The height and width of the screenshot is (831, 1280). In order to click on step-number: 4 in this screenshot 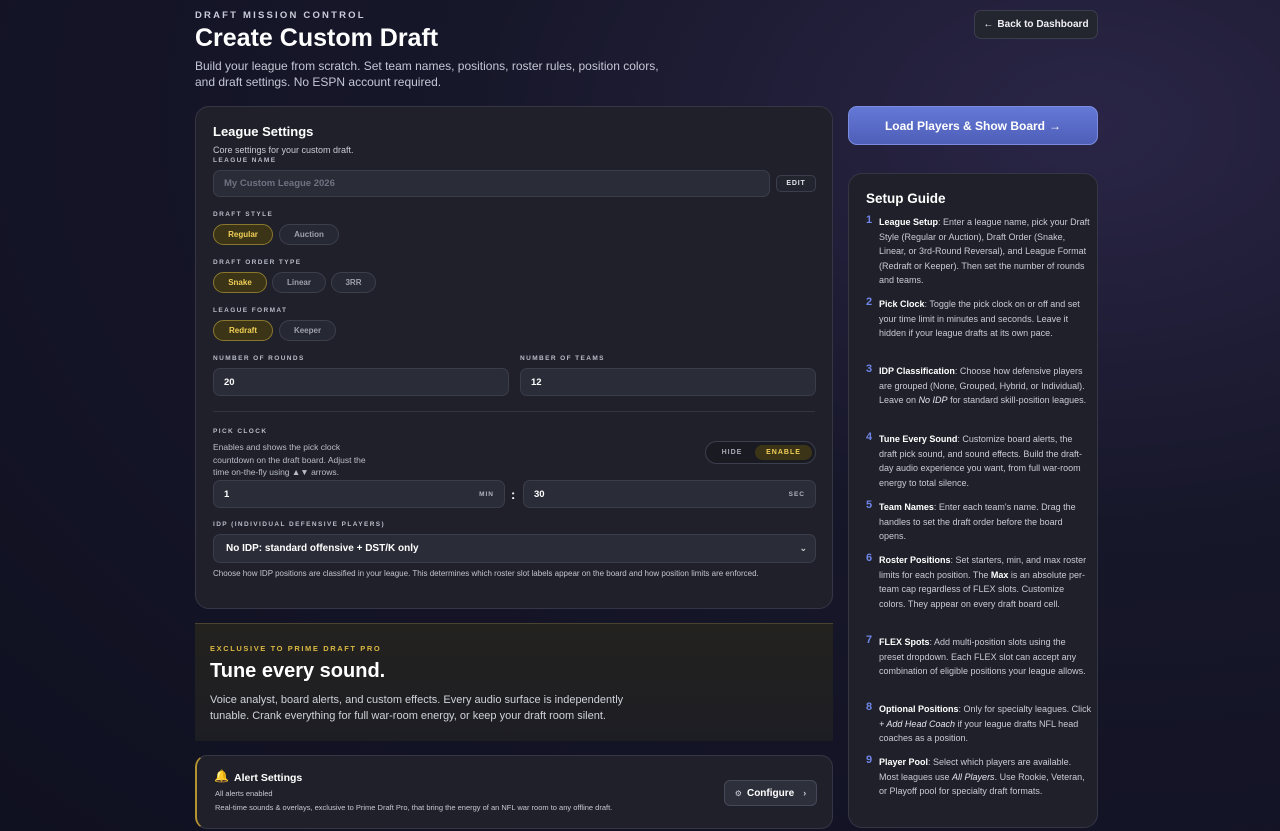, I will do `click(869, 437)`.